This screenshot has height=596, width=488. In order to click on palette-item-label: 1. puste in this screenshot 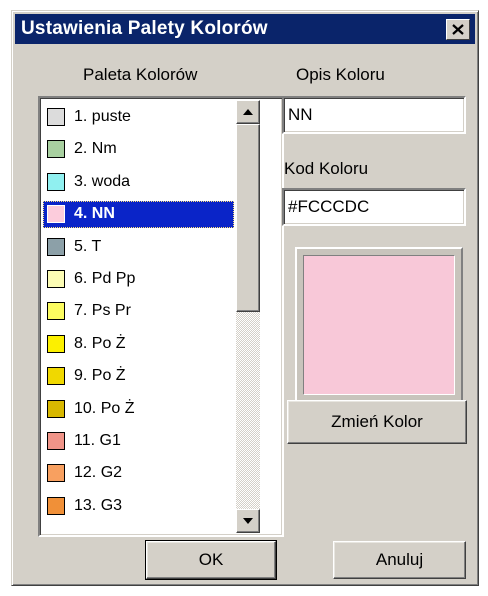, I will do `click(102, 116)`.